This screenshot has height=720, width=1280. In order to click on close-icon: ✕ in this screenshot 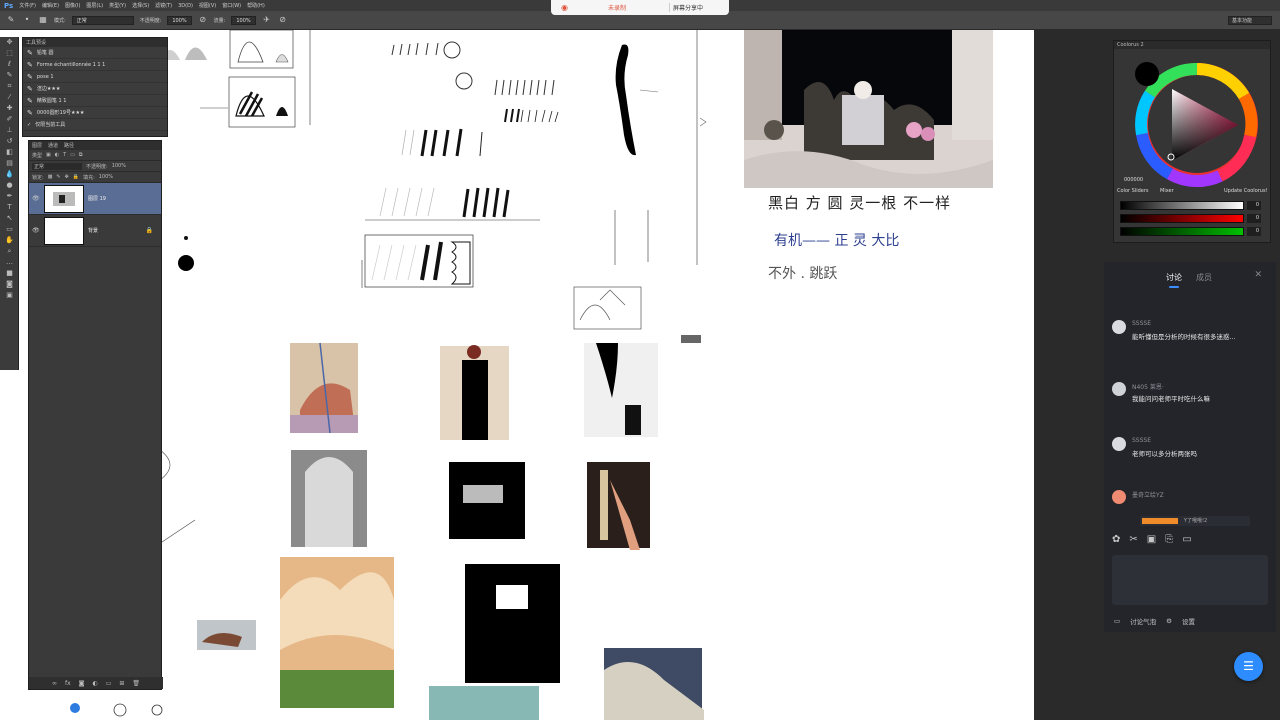, I will do `click(1258, 275)`.